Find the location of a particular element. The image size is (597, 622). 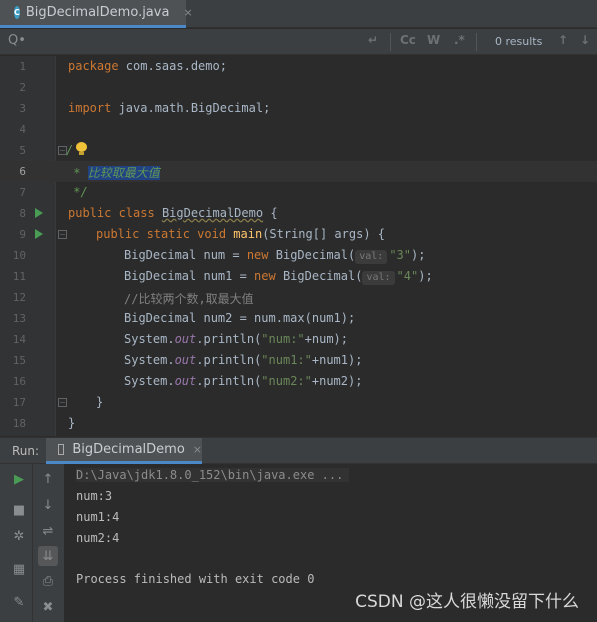

console-exit-line: Process finished with exit code 0 is located at coordinates (195, 579).